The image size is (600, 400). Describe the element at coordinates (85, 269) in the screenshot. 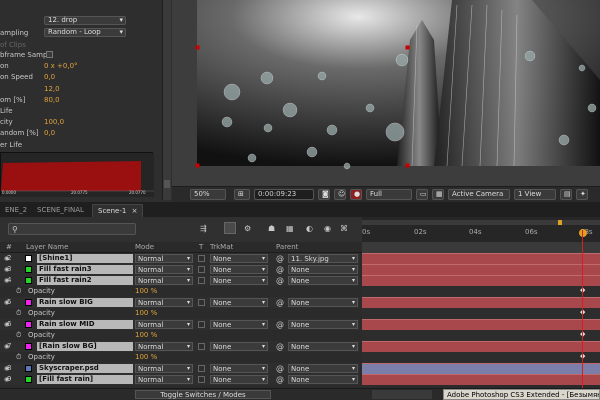

I see `layer-name: Fill fast rain3` at that location.